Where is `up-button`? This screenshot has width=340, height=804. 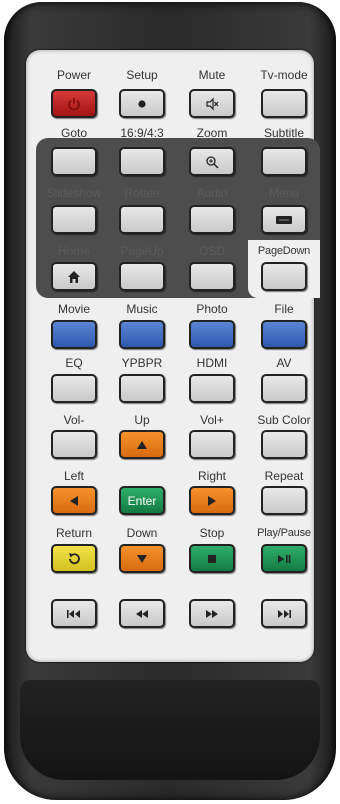
up-button is located at coordinates (142, 444).